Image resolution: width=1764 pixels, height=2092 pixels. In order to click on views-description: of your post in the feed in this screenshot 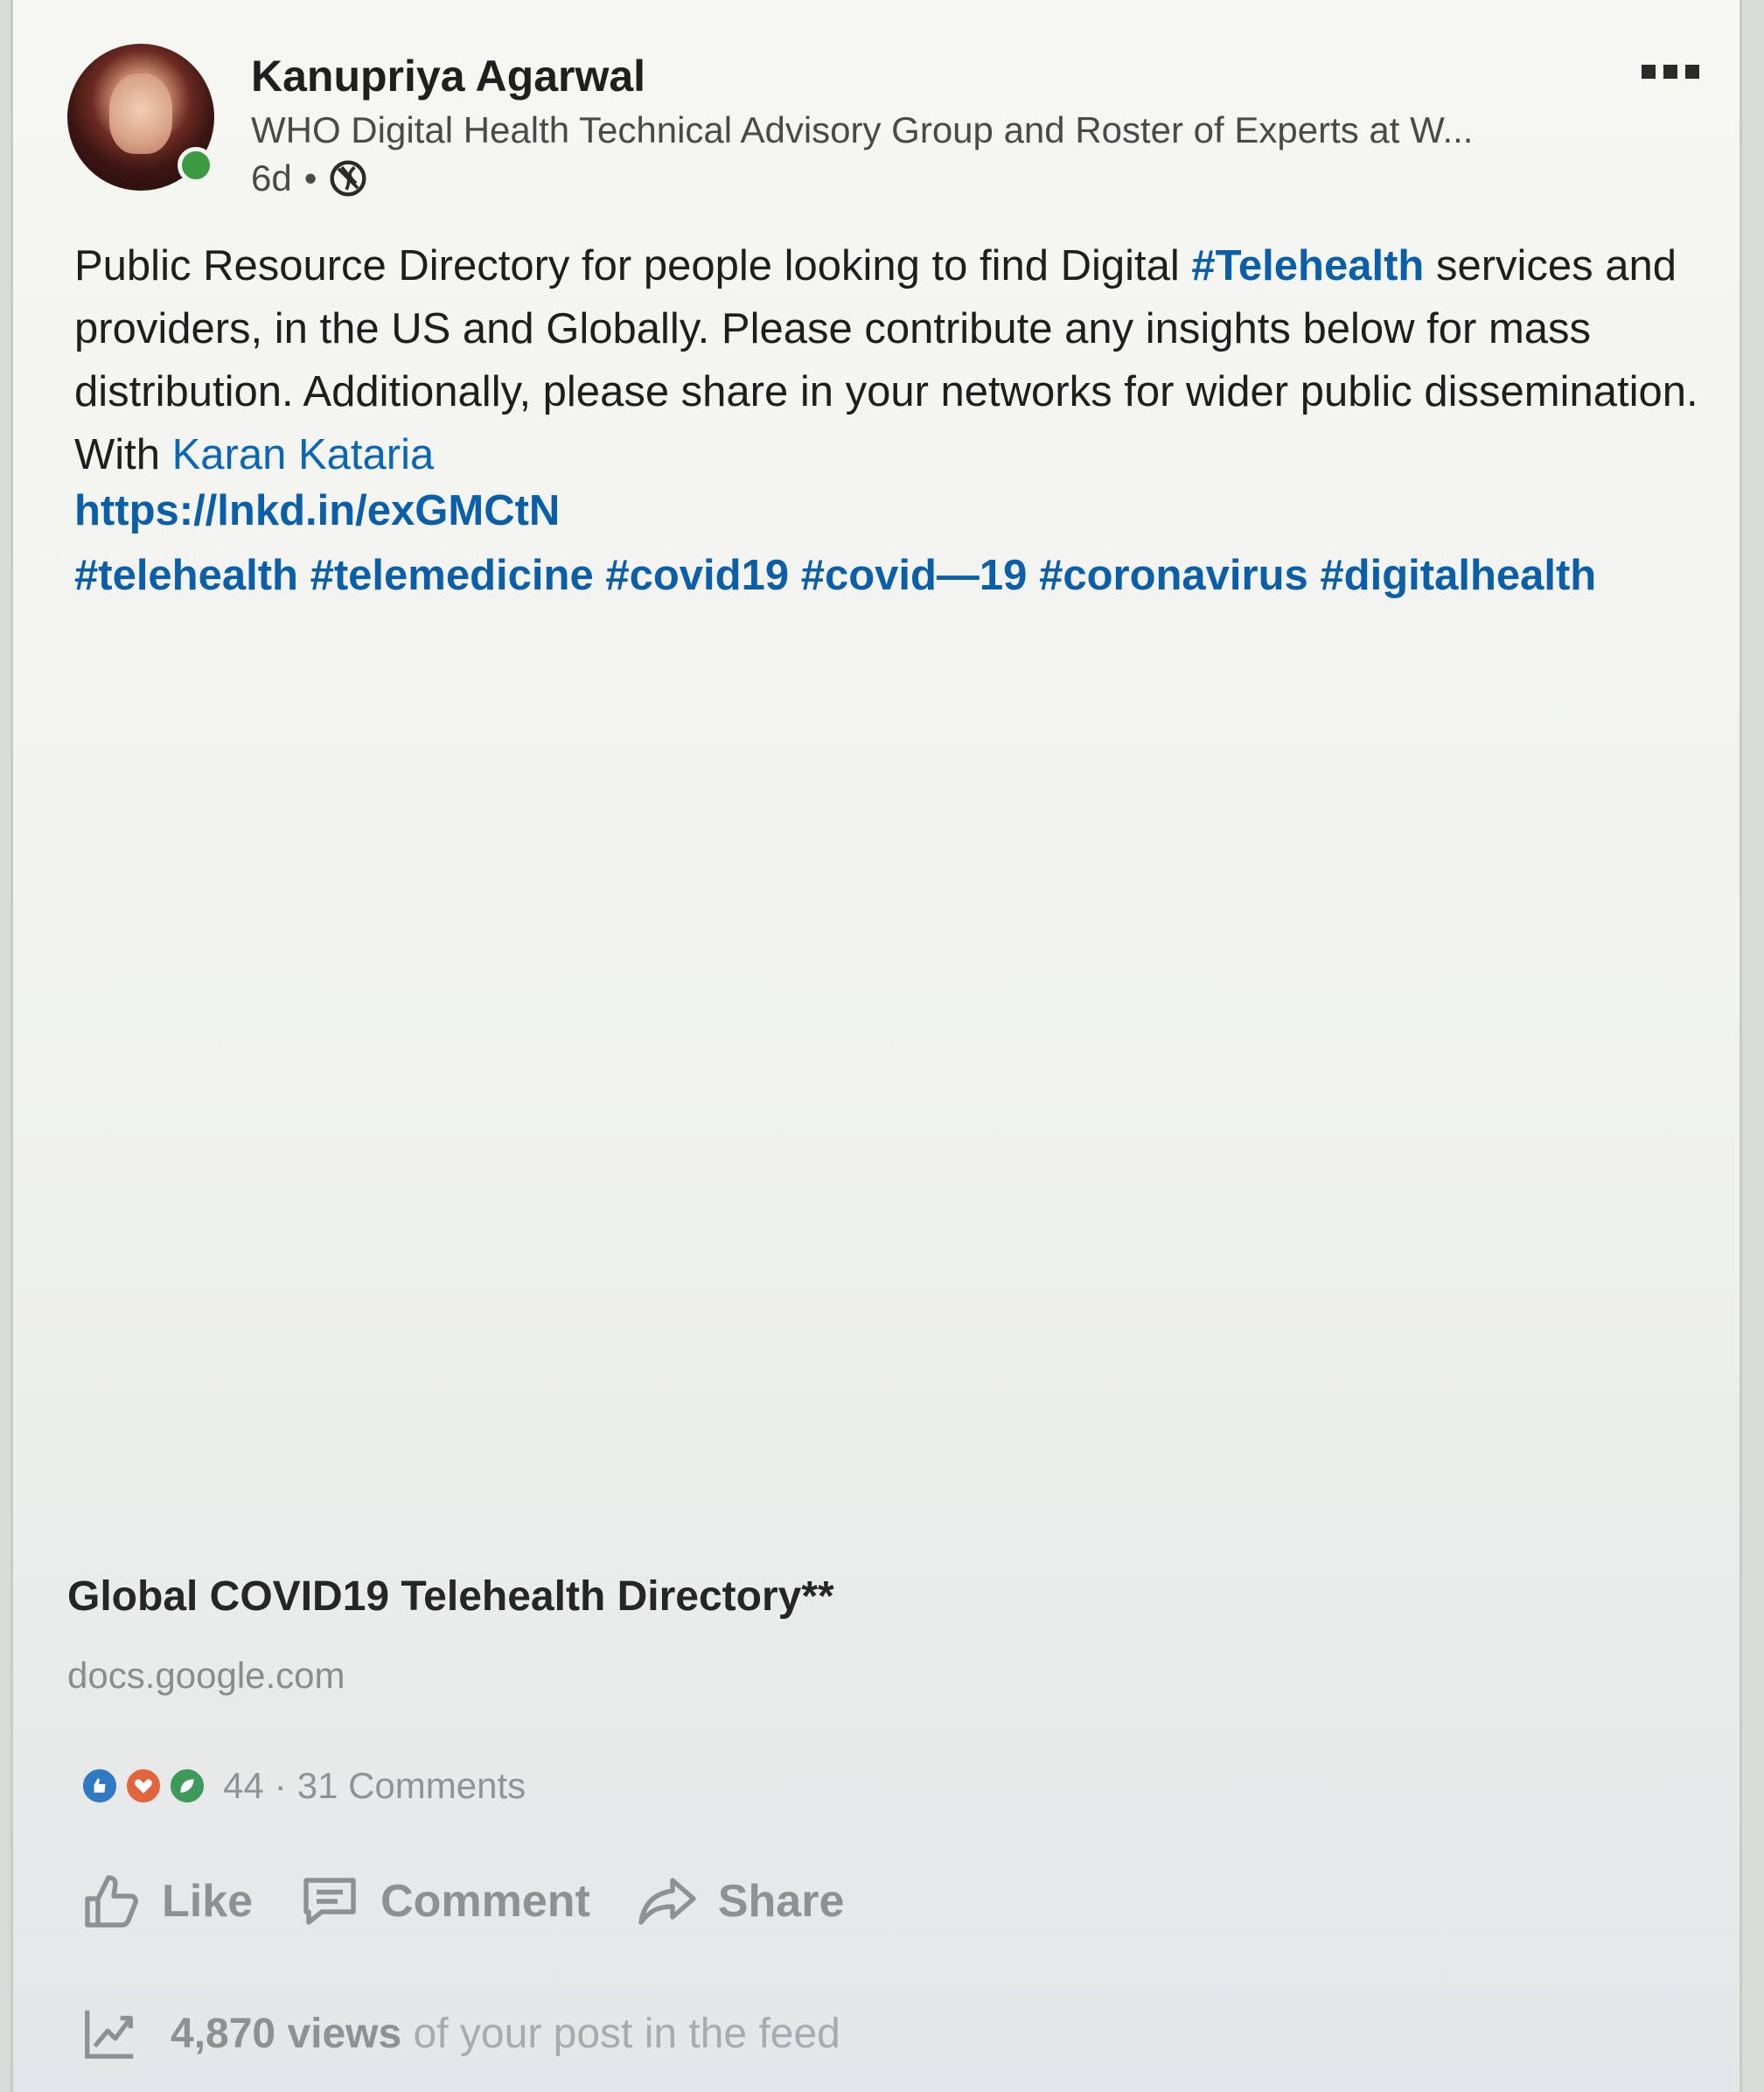, I will do `click(620, 2034)`.